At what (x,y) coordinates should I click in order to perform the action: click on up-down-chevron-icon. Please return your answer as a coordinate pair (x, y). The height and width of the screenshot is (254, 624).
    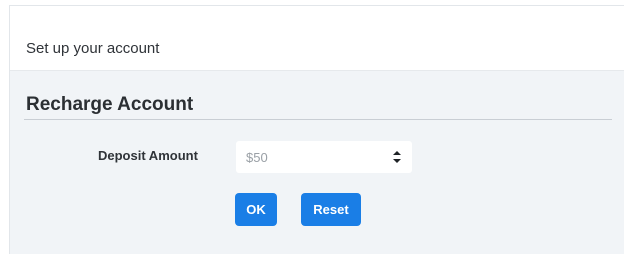
    Looking at the image, I should click on (397, 157).